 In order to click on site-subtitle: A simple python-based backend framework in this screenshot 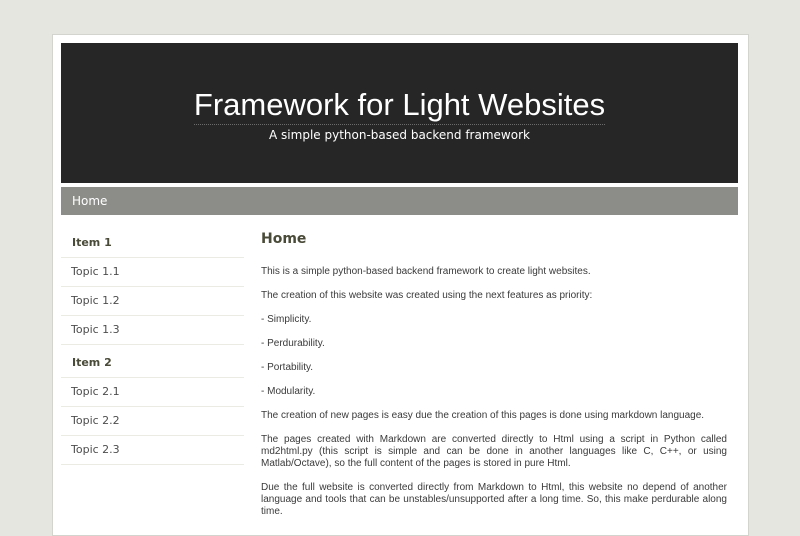, I will do `click(399, 135)`.